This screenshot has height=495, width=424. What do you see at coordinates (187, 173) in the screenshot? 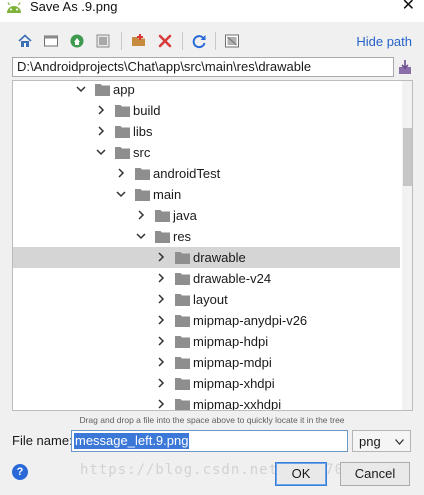
I see `tree-item-label: androidTest` at bounding box center [187, 173].